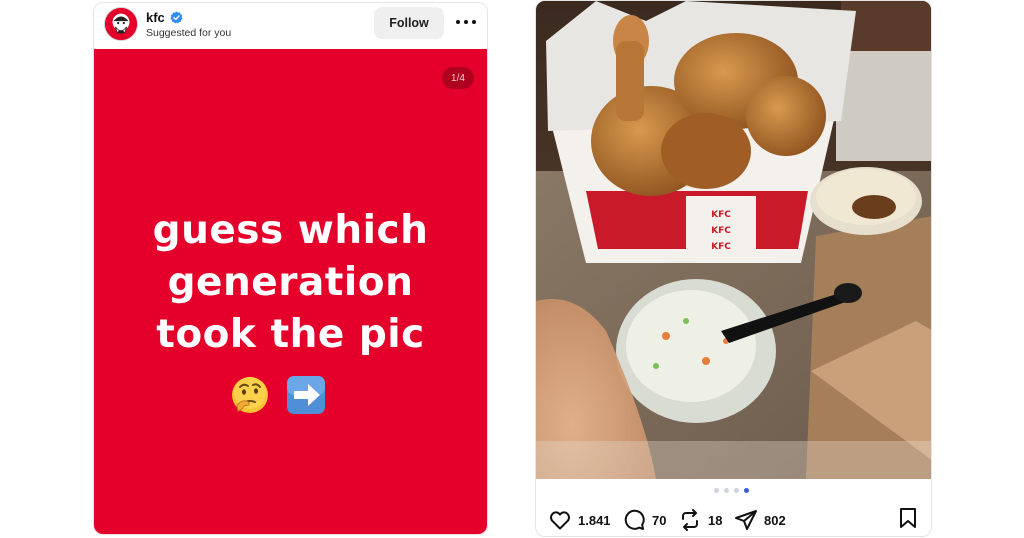  I want to click on repost-icon, so click(690, 520).